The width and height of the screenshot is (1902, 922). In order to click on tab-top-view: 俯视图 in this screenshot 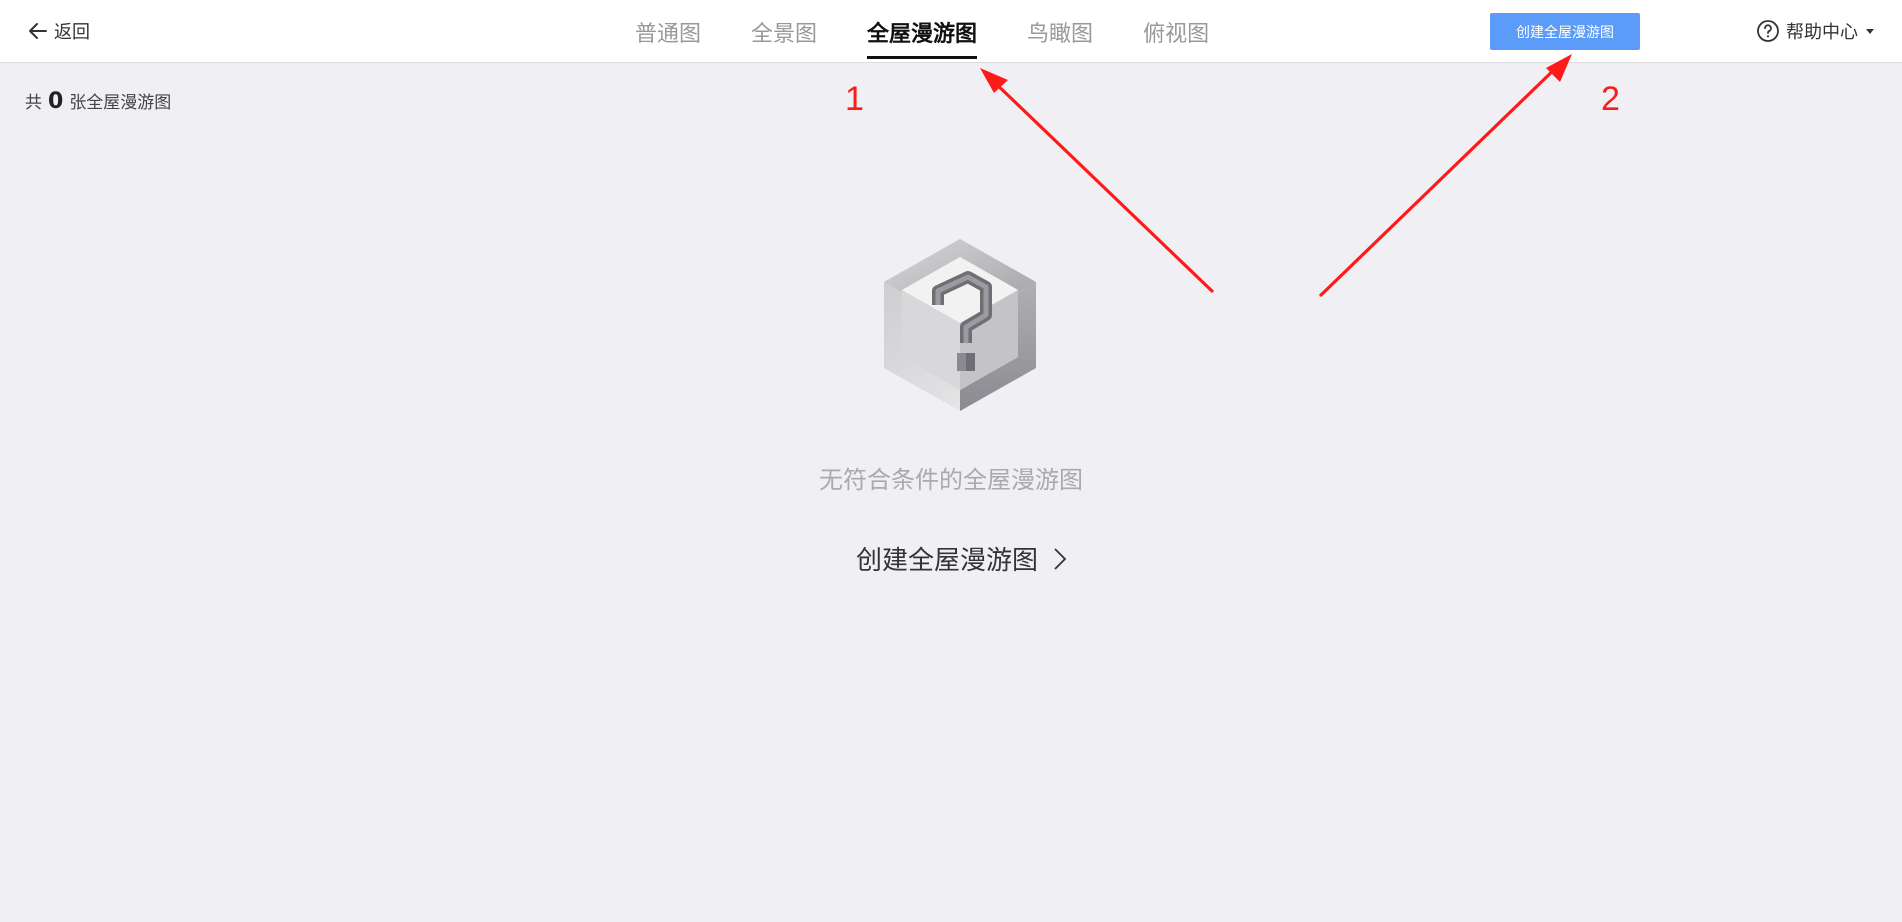, I will do `click(1176, 31)`.